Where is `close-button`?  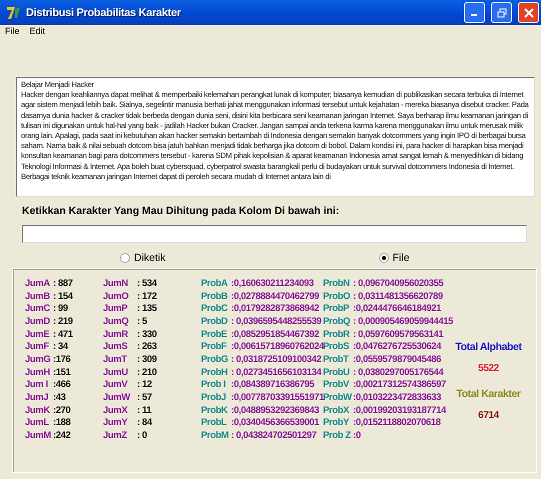
close-button is located at coordinates (528, 12).